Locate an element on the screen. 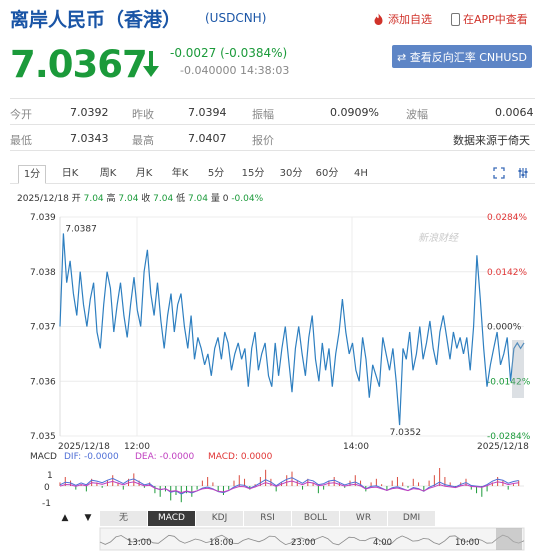  pct-tick-label: 0.000% is located at coordinates (504, 328).